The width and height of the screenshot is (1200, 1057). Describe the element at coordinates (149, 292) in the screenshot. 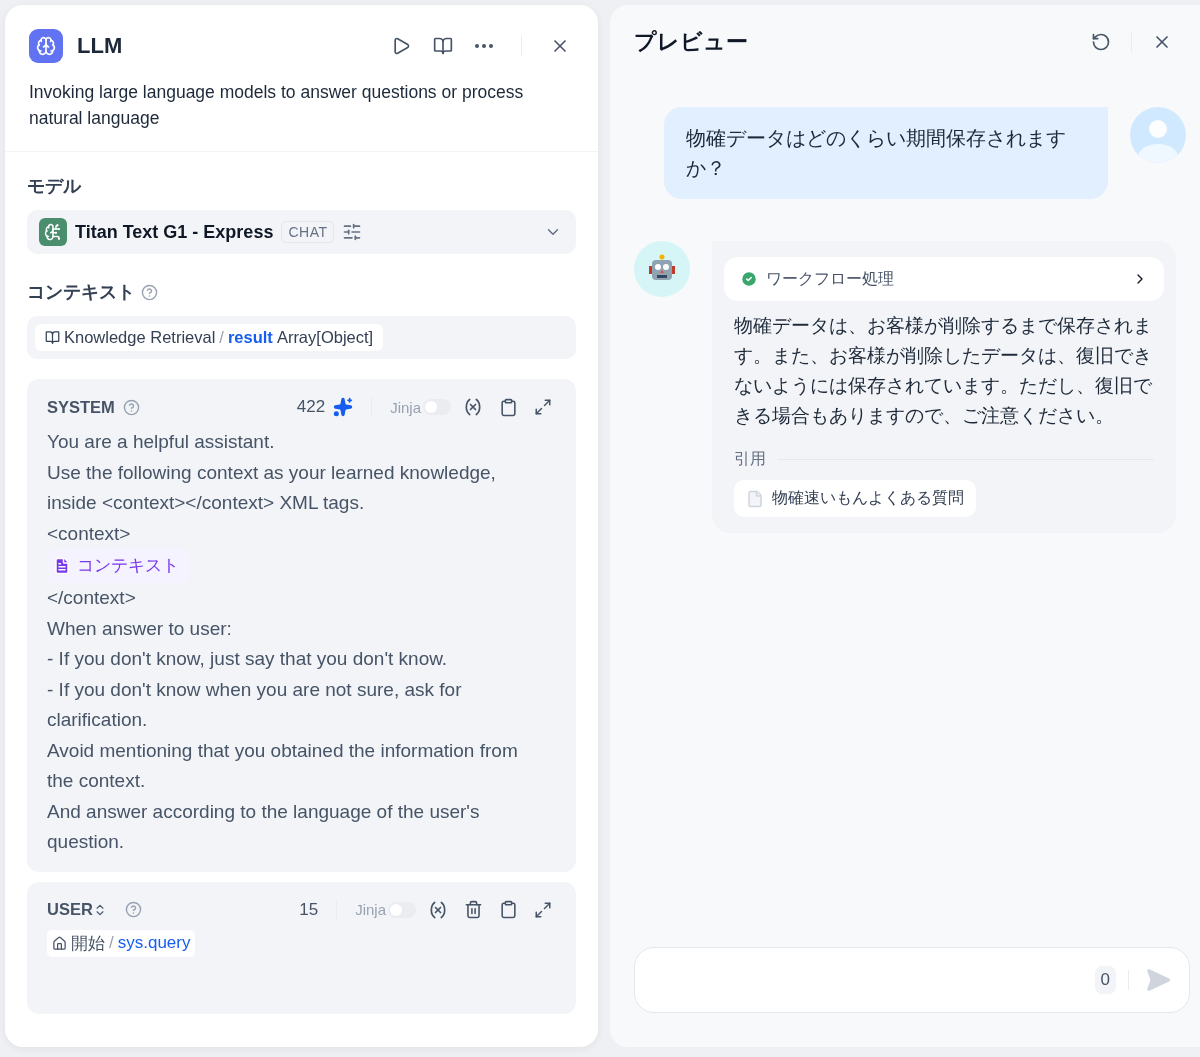

I see `help-icon` at that location.